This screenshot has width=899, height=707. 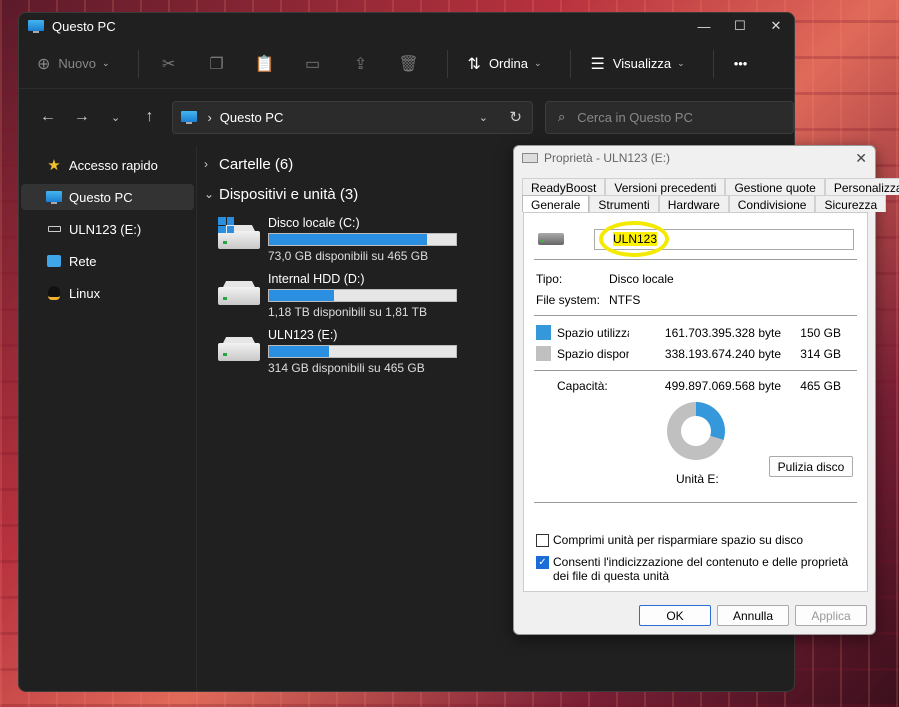 I want to click on up-arrow-icon: ↑, so click(x=150, y=117).